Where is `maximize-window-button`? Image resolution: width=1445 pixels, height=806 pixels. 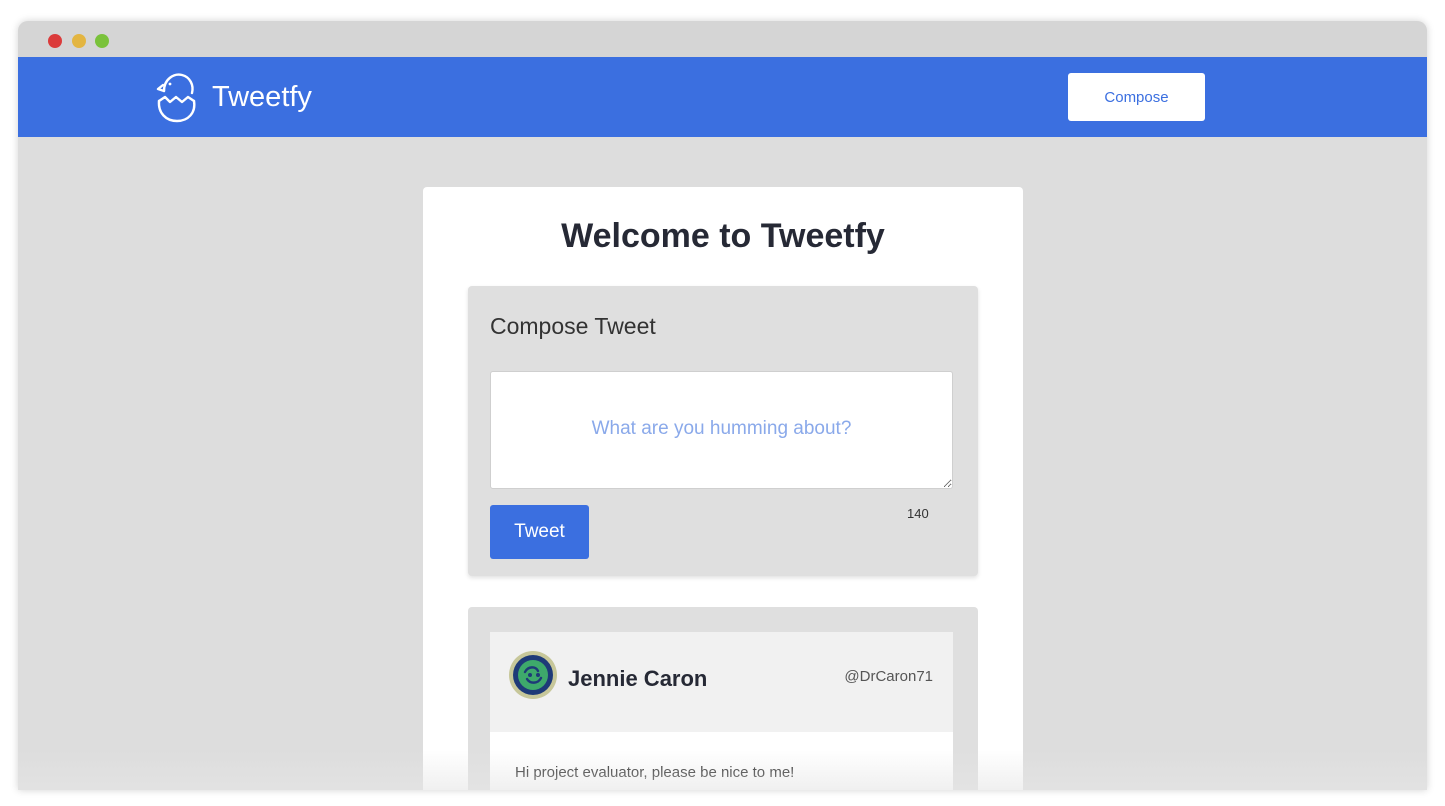 maximize-window-button is located at coordinates (102, 41).